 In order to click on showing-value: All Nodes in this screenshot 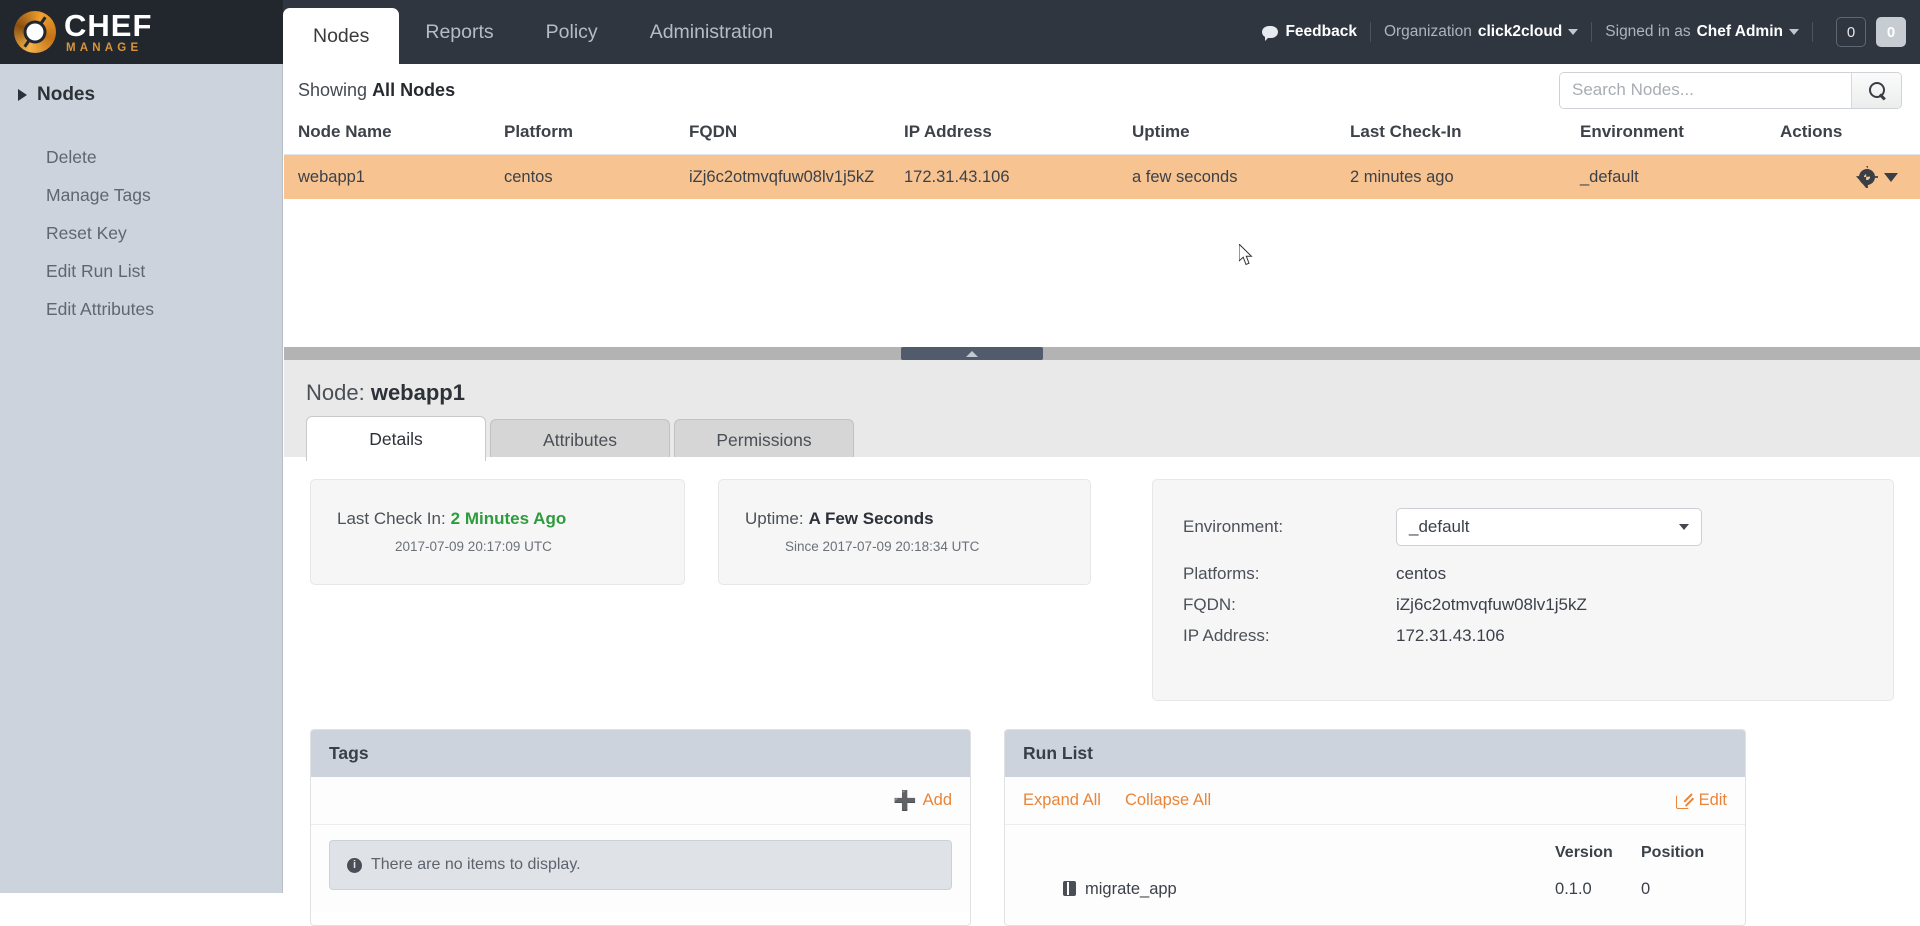, I will do `click(414, 89)`.